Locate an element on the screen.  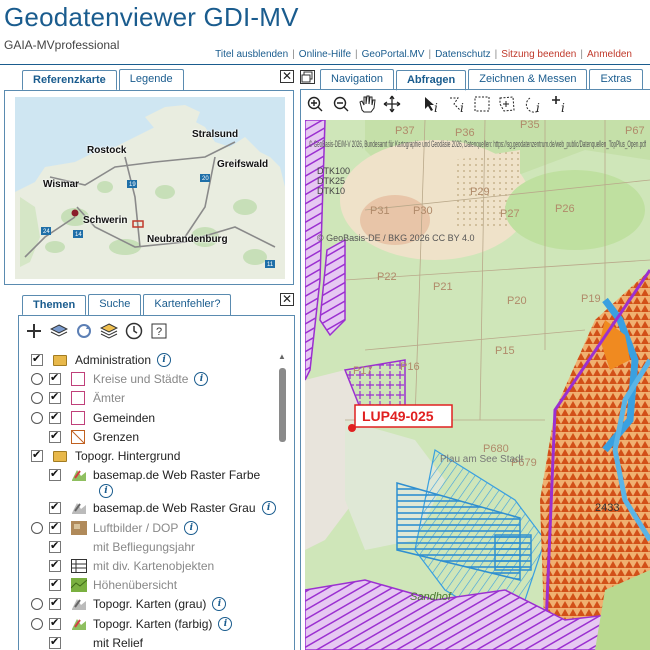
tree-item: Topogr. Karten (grau) i is located at coordinates (129, 604).